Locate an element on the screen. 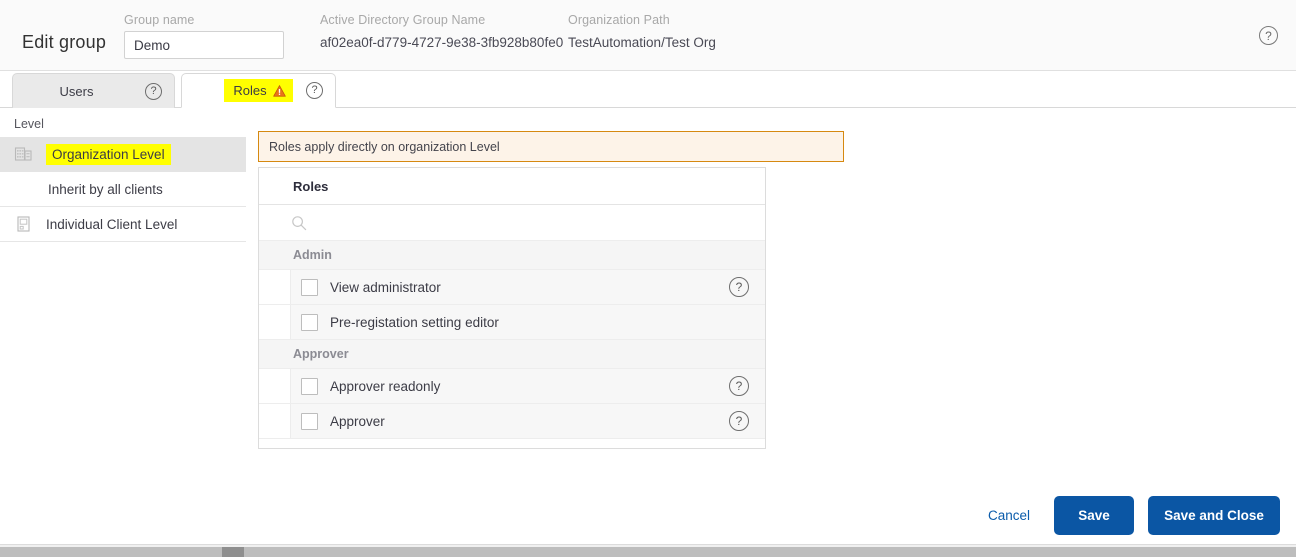 Image resolution: width=1296 pixels, height=557 pixels. group-name-field-group: Group name is located at coordinates (204, 36).